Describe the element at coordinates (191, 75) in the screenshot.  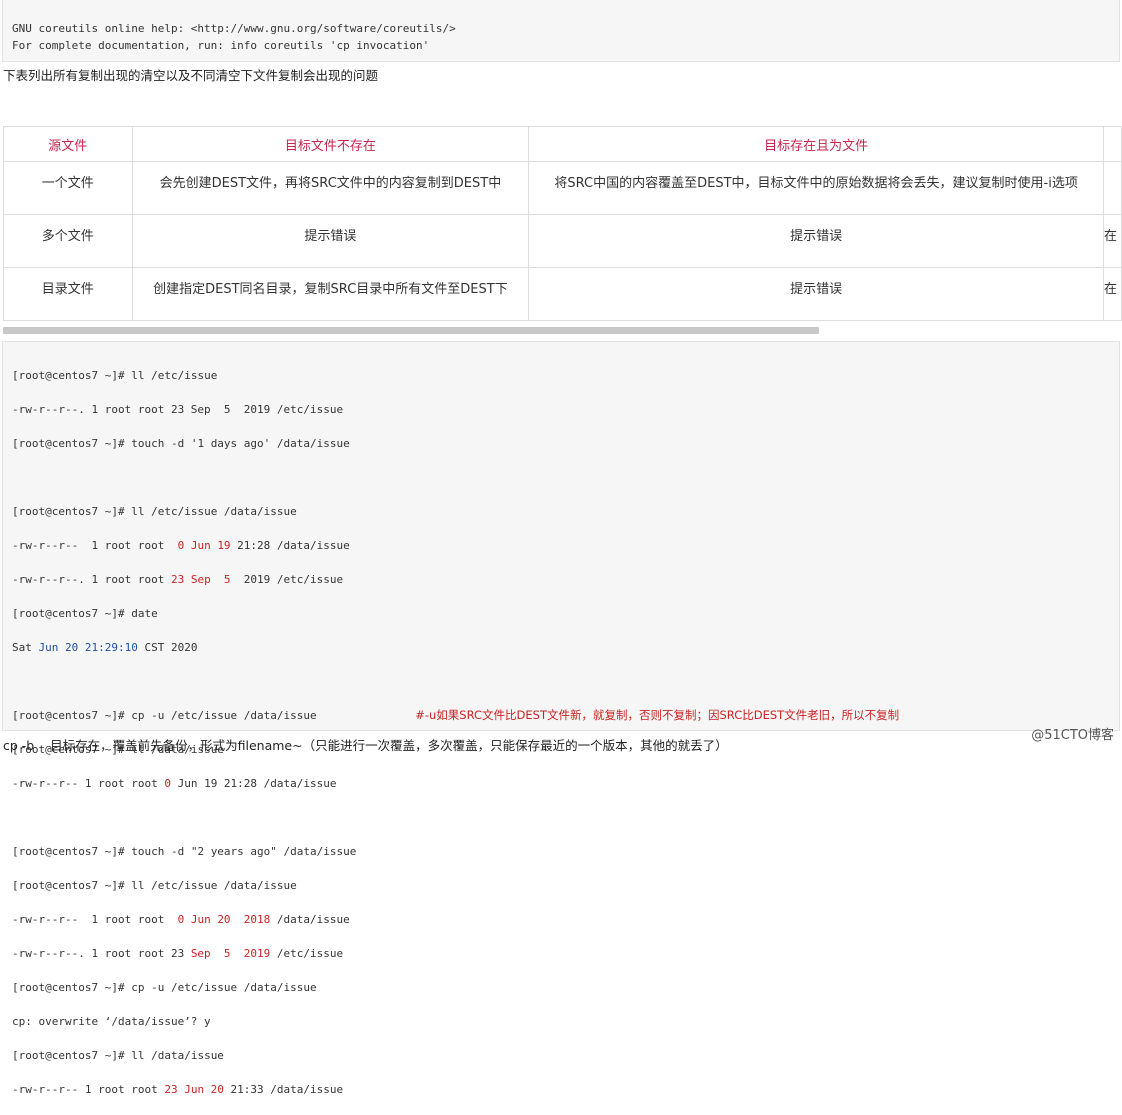
I see `intro-text: 下表列出所有复制出现的清空以及不同清空下文件复制会出现的问题` at that location.